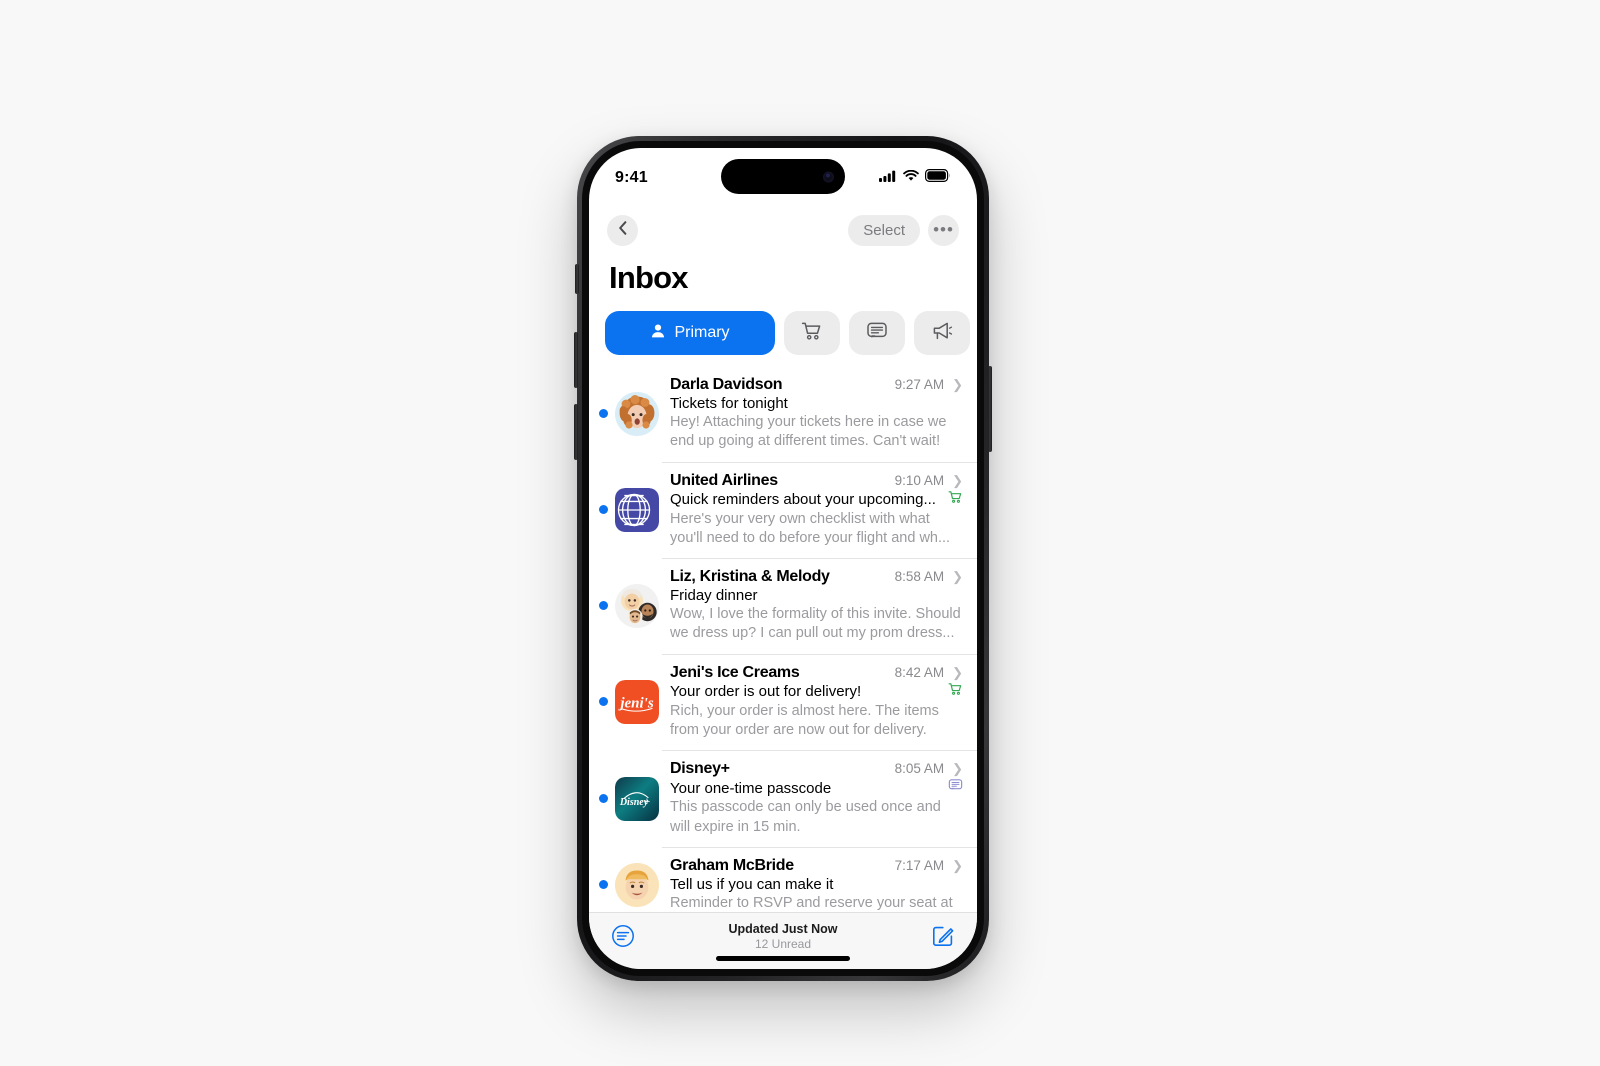 The image size is (1600, 1066). I want to click on chevron-left-icon, so click(623, 230).